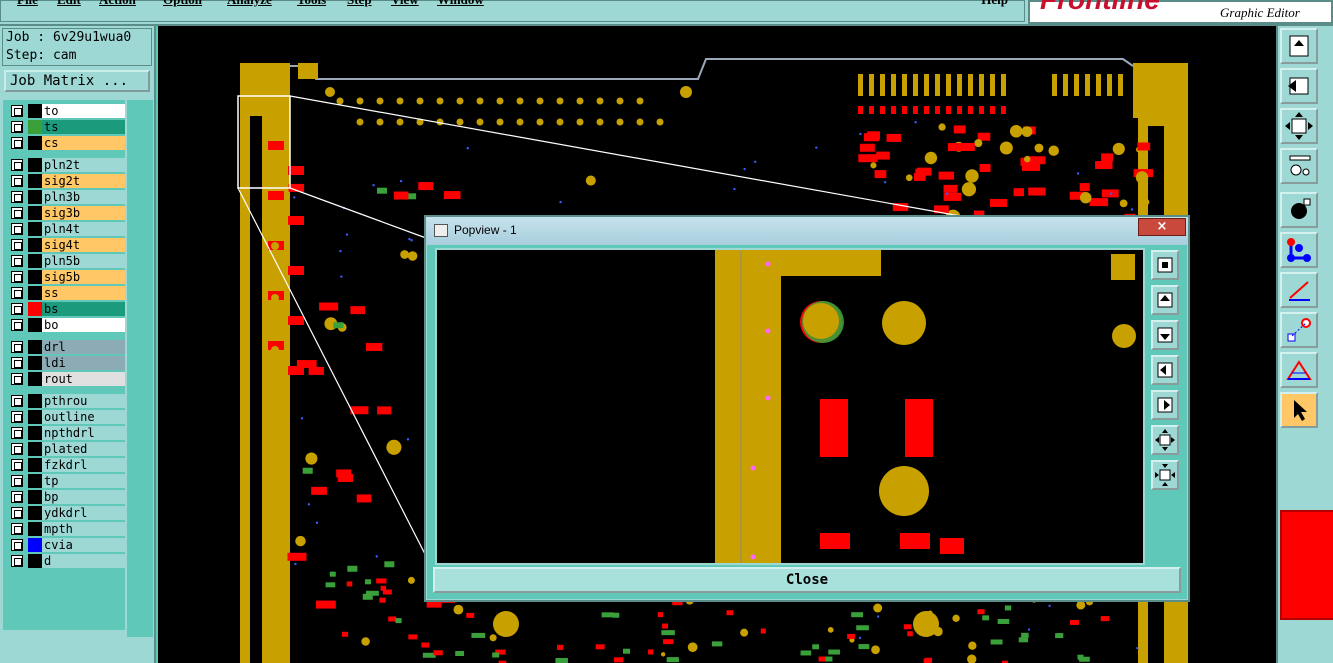  What do you see at coordinates (83, 545) in the screenshot?
I see `layer-name: cvia` at bounding box center [83, 545].